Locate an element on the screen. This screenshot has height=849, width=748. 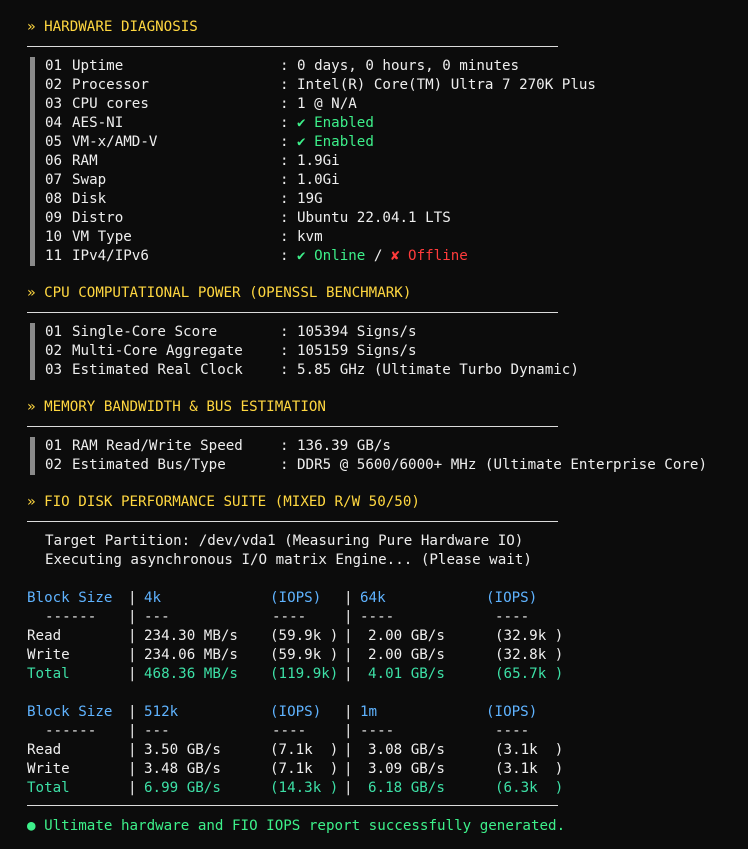
speed-cell: 6.99 GB/s is located at coordinates (182, 788).